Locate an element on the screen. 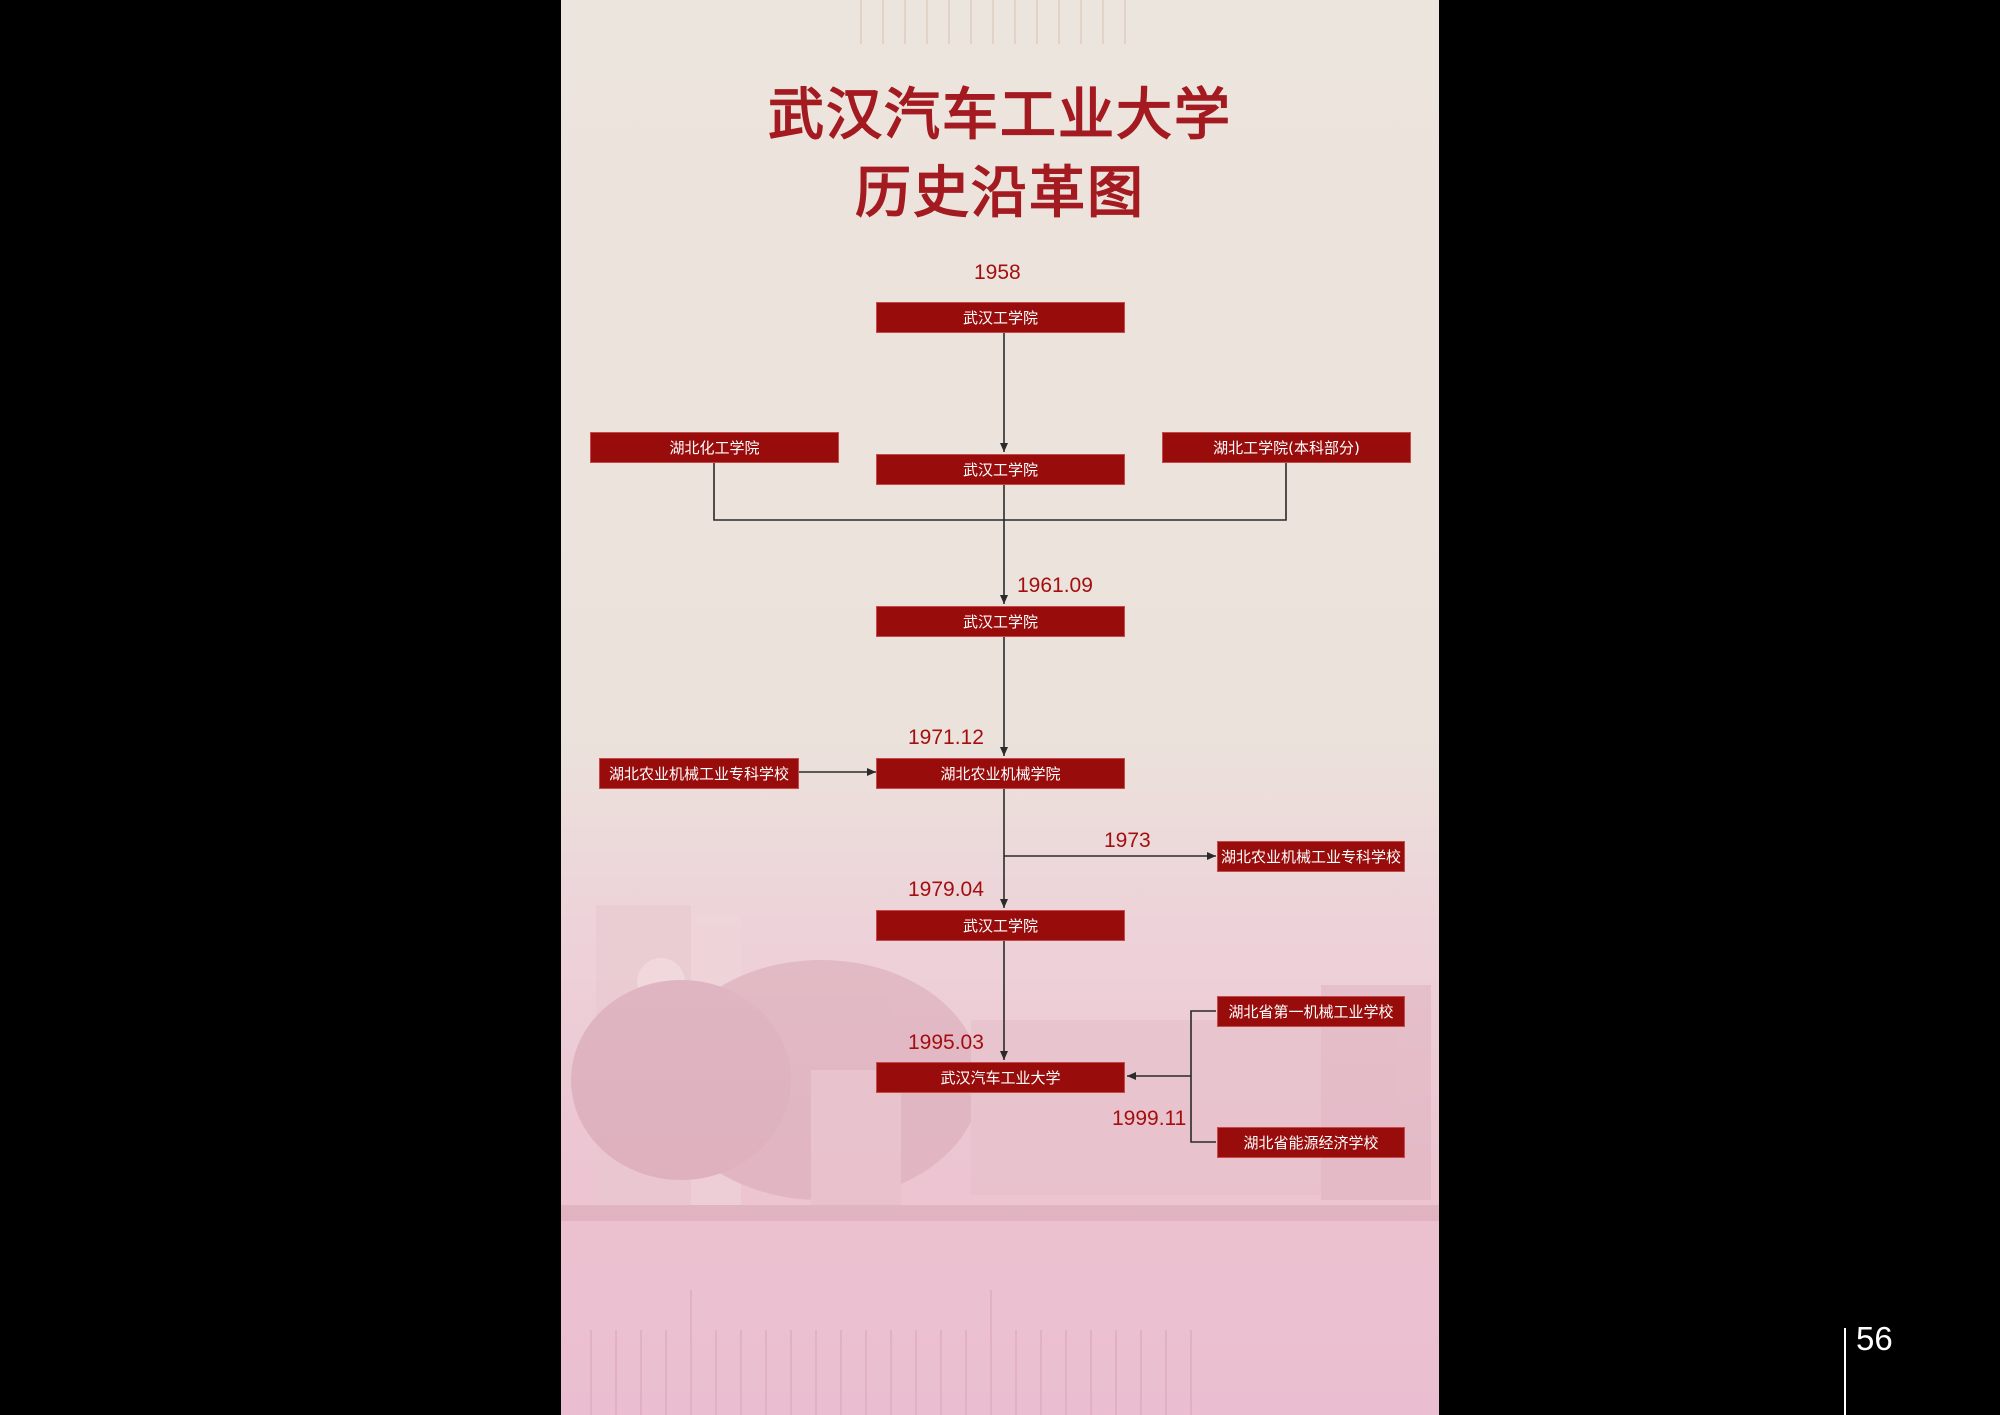 The image size is (2000, 1415). year-1979: 1979.04 is located at coordinates (946, 889).